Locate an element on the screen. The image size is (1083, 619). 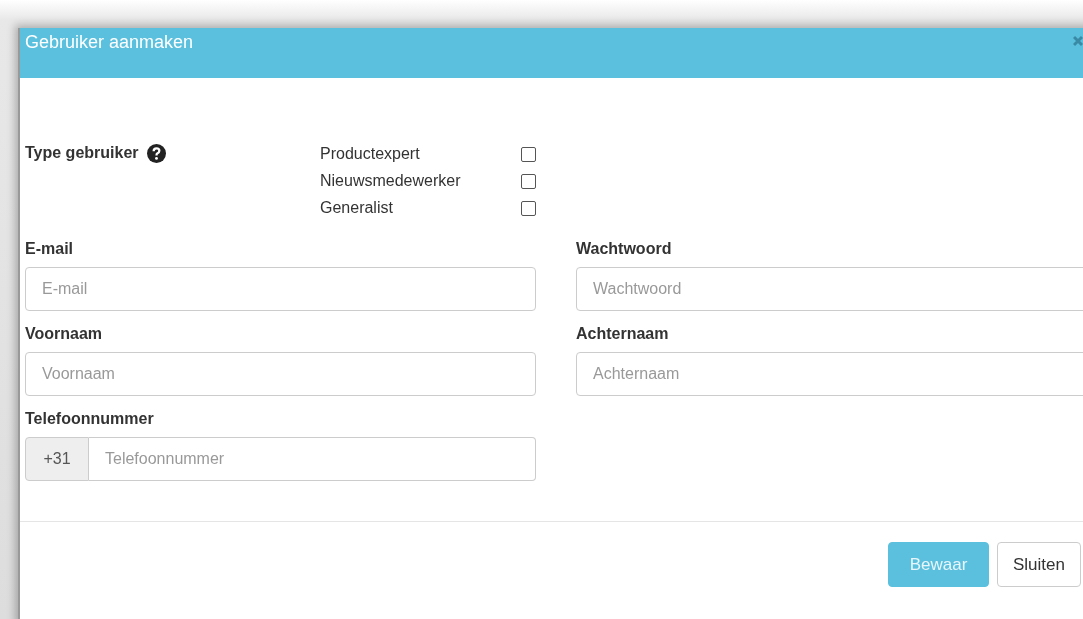
input-field: Voornaam is located at coordinates (280, 374).